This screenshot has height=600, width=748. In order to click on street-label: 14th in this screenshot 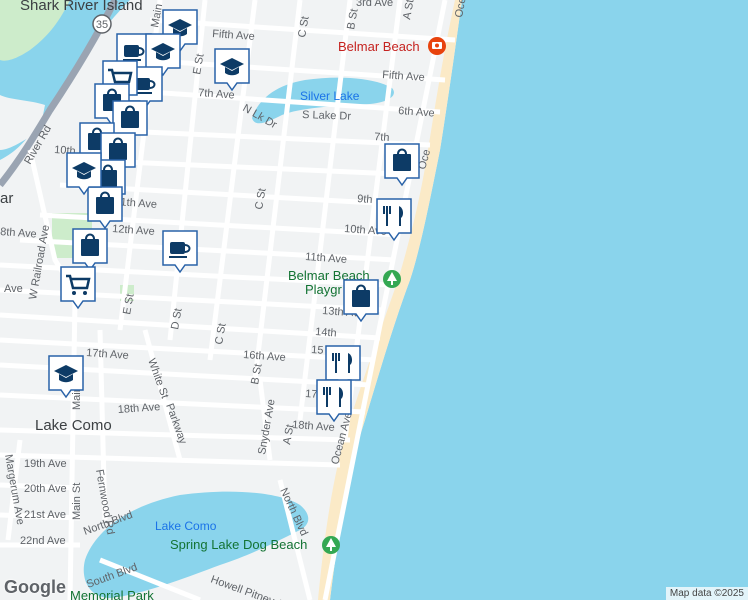, I will do `click(326, 332)`.